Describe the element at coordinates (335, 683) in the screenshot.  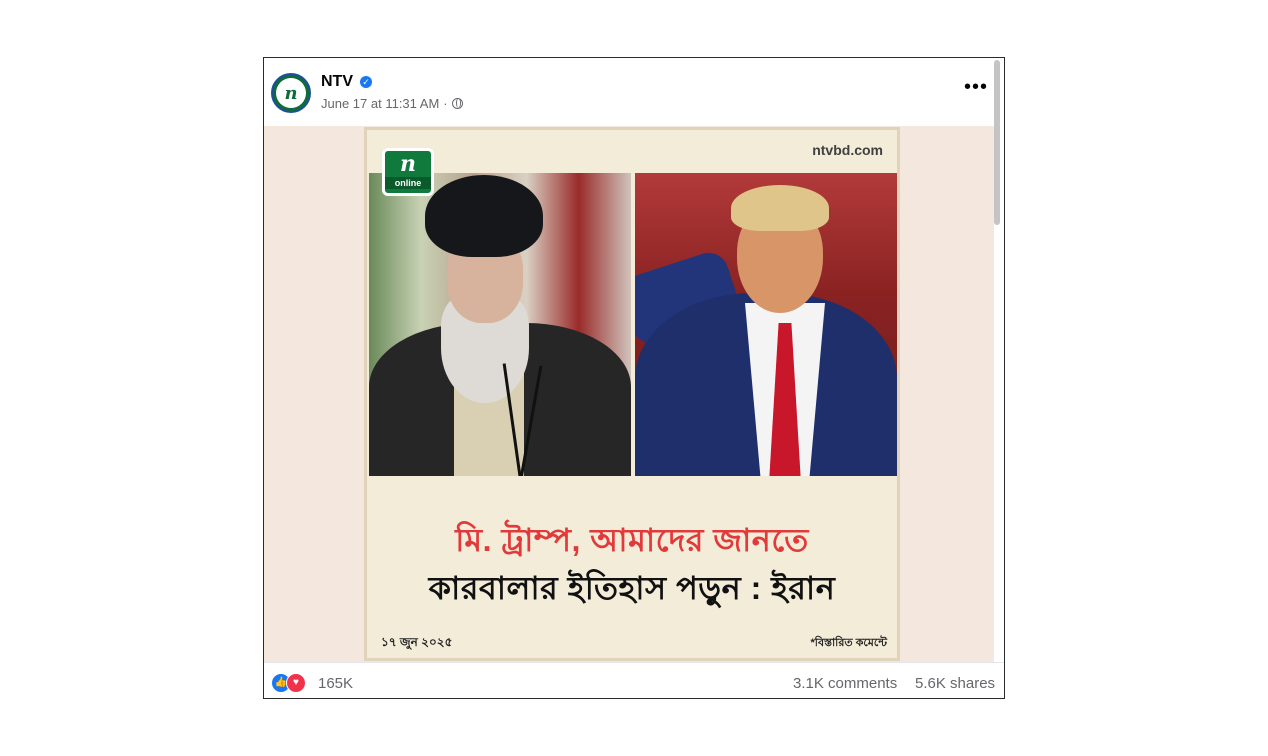
I see `reaction-count: 165K` at that location.